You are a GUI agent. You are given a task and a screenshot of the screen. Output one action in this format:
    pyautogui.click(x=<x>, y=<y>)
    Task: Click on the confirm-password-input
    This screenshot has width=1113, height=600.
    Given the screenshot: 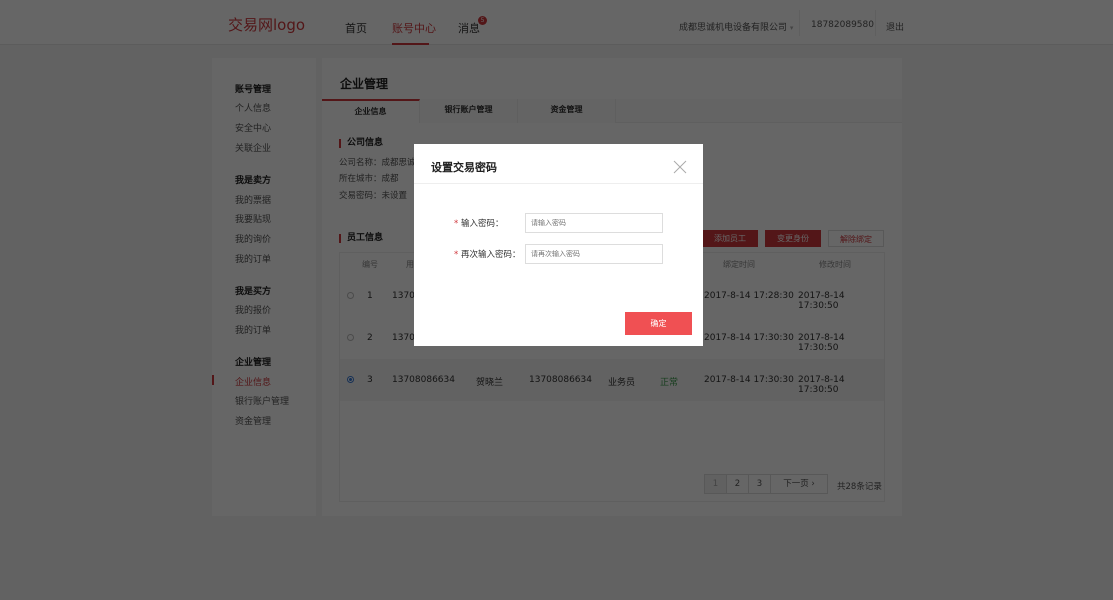 What is the action you would take?
    pyautogui.click(x=594, y=254)
    